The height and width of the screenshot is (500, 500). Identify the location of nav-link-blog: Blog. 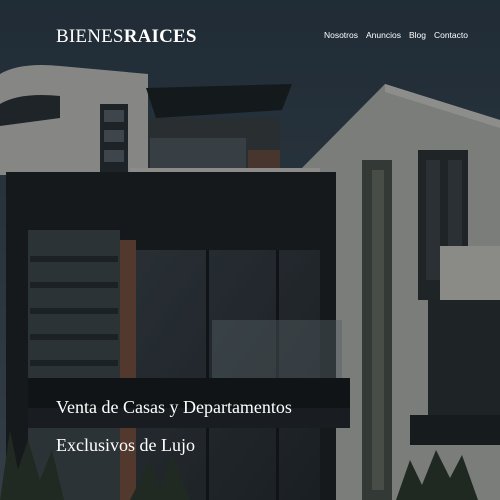
(417, 35).